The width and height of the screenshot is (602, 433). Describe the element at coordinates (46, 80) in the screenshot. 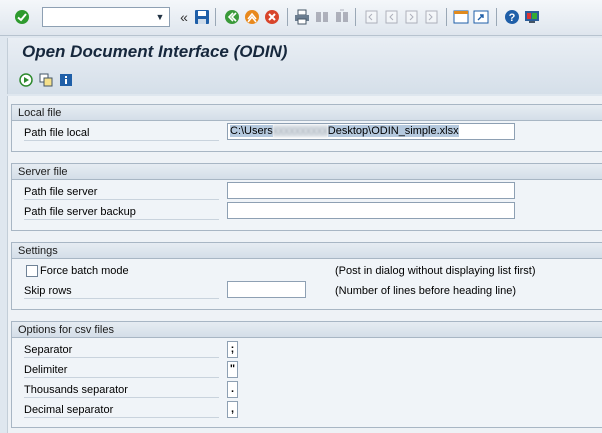

I see `get-variant-icon` at that location.